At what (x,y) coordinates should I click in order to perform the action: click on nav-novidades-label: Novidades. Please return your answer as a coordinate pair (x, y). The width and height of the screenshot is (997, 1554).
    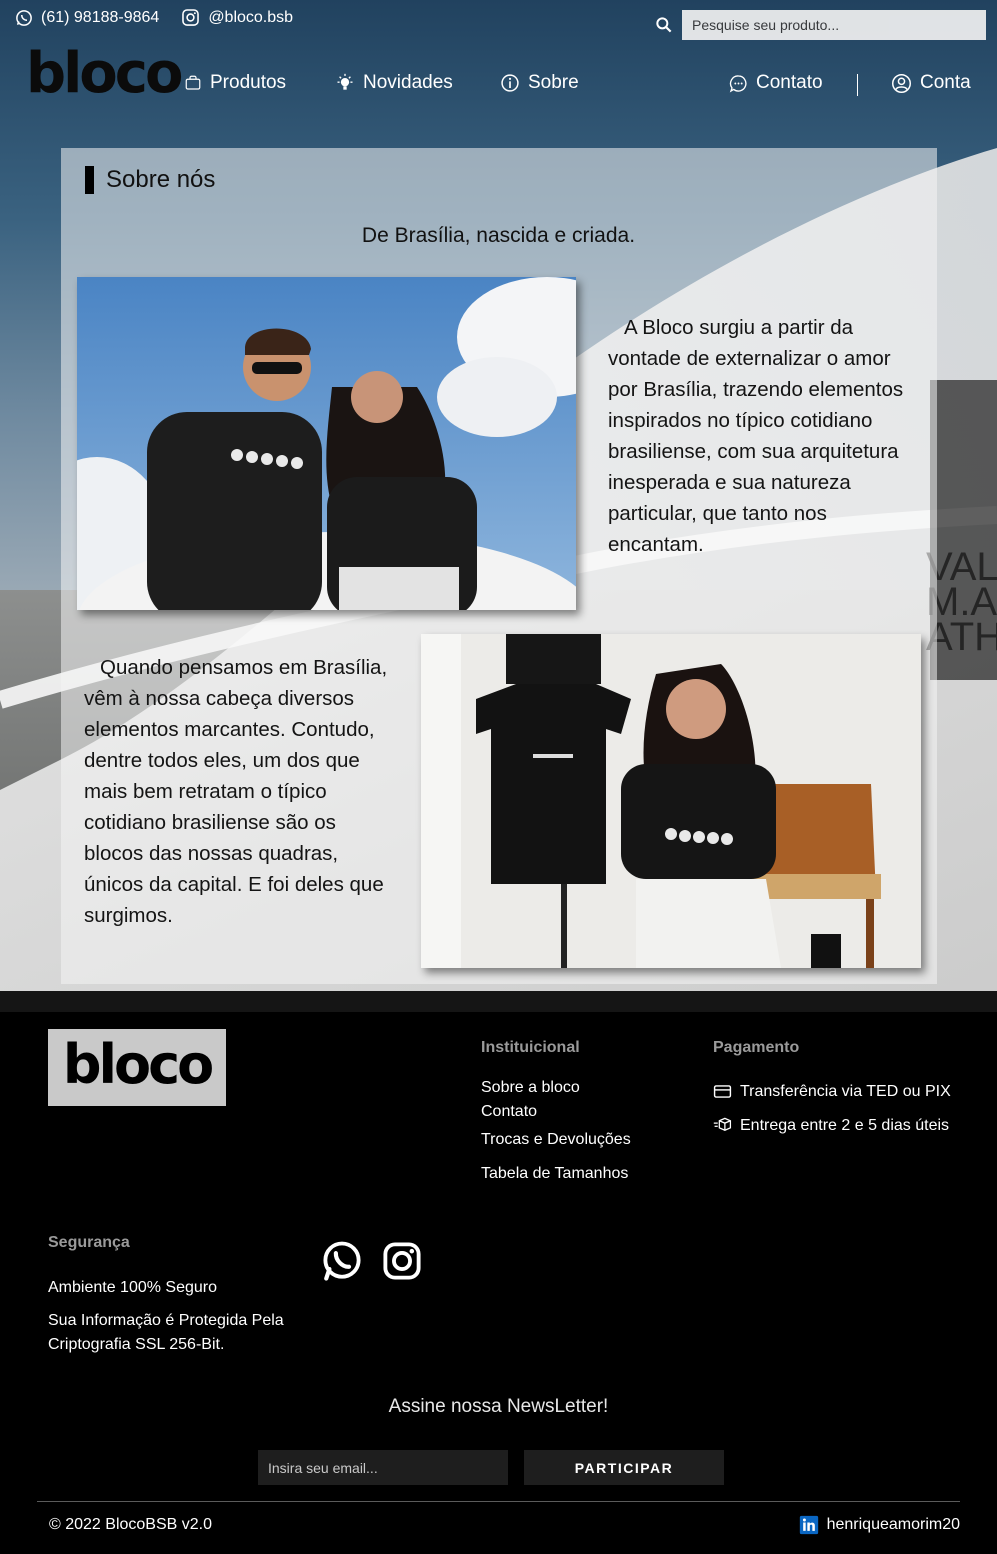
    Looking at the image, I should click on (408, 82).